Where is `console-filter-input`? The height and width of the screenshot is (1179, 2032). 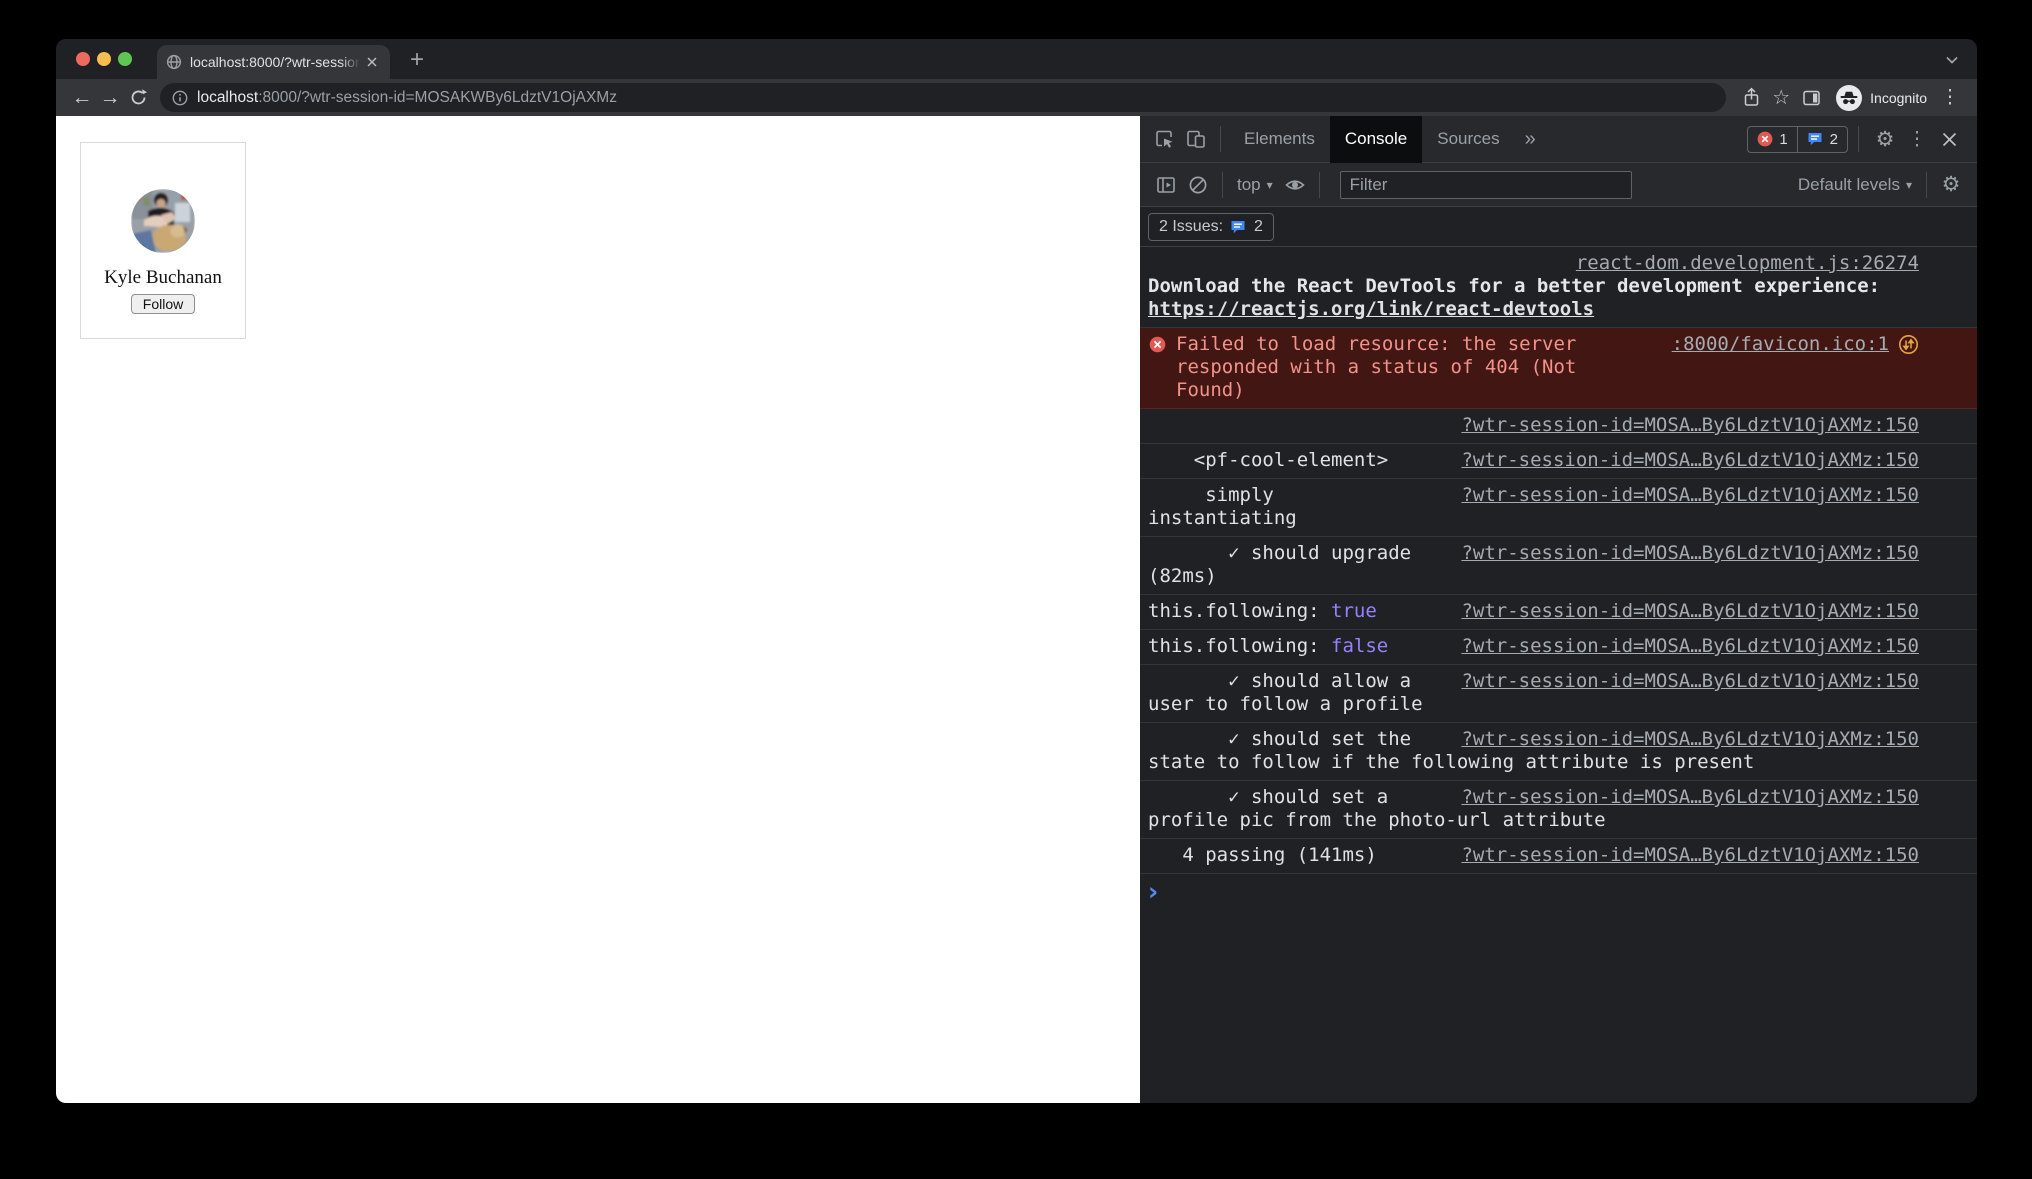
console-filter-input is located at coordinates (1485, 184).